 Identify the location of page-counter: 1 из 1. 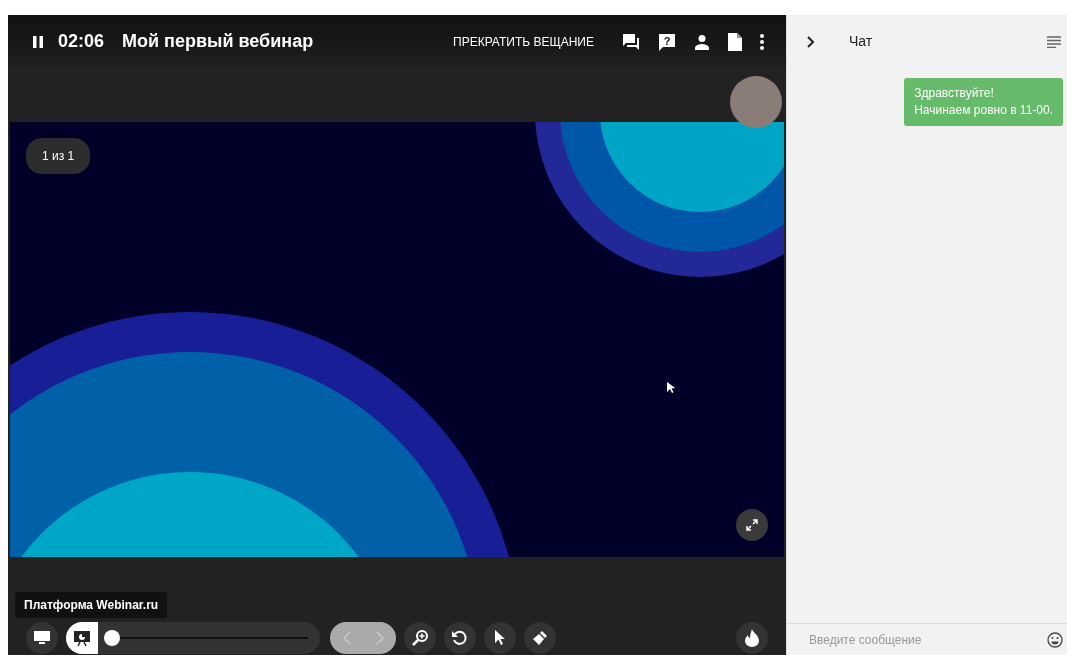
(58, 156).